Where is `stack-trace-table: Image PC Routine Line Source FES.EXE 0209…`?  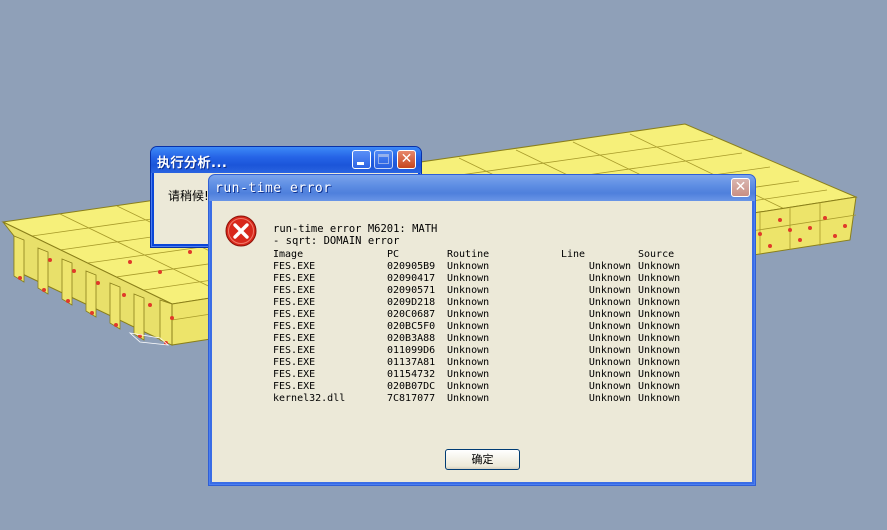
stack-trace-table: Image PC Routine Line Source FES.EXE 0209… is located at coordinates (485, 327).